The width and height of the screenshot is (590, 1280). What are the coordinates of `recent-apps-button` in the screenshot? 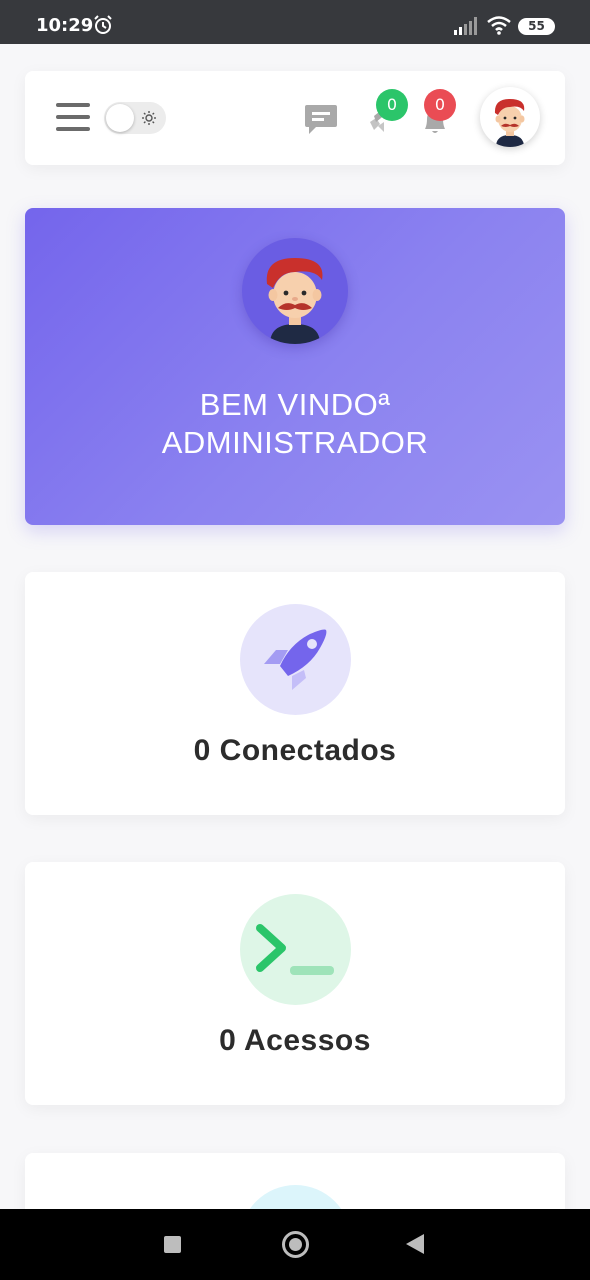 It's located at (172, 1244).